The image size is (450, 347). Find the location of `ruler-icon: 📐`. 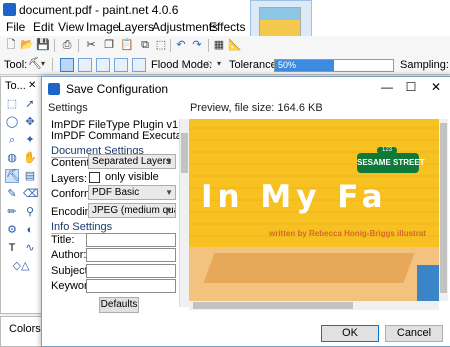

ruler-icon: 📐 is located at coordinates (235, 45).